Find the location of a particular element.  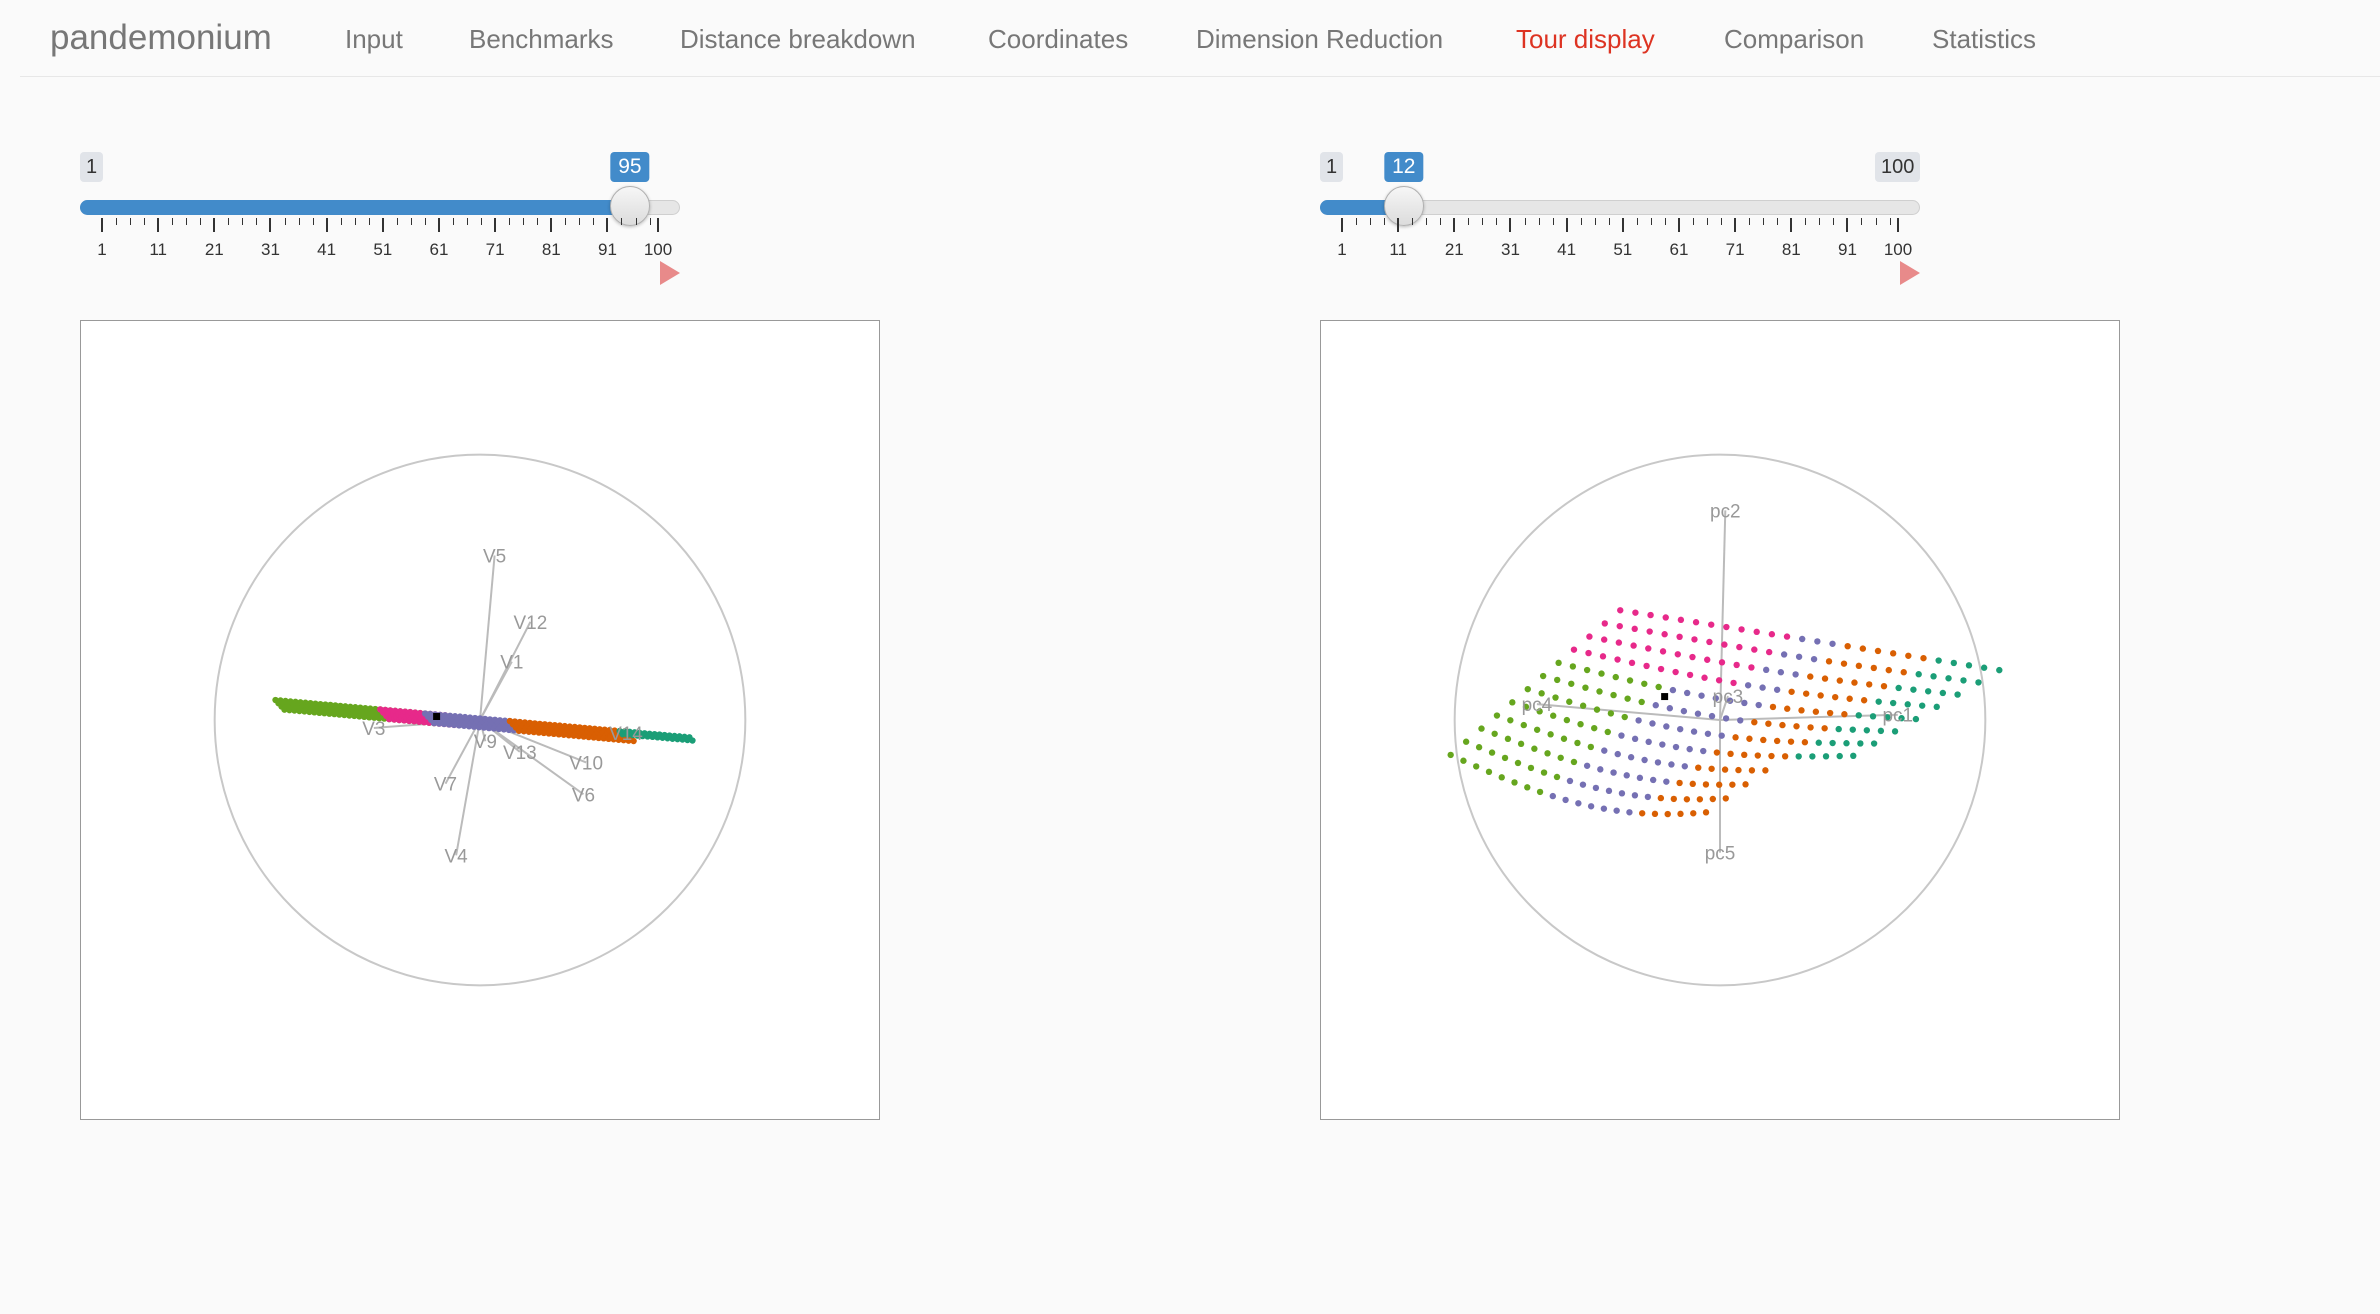

frame-slider-left: 1 95 1 11 21 31 41 51 61 71 81 91 100 is located at coordinates (380, 220).